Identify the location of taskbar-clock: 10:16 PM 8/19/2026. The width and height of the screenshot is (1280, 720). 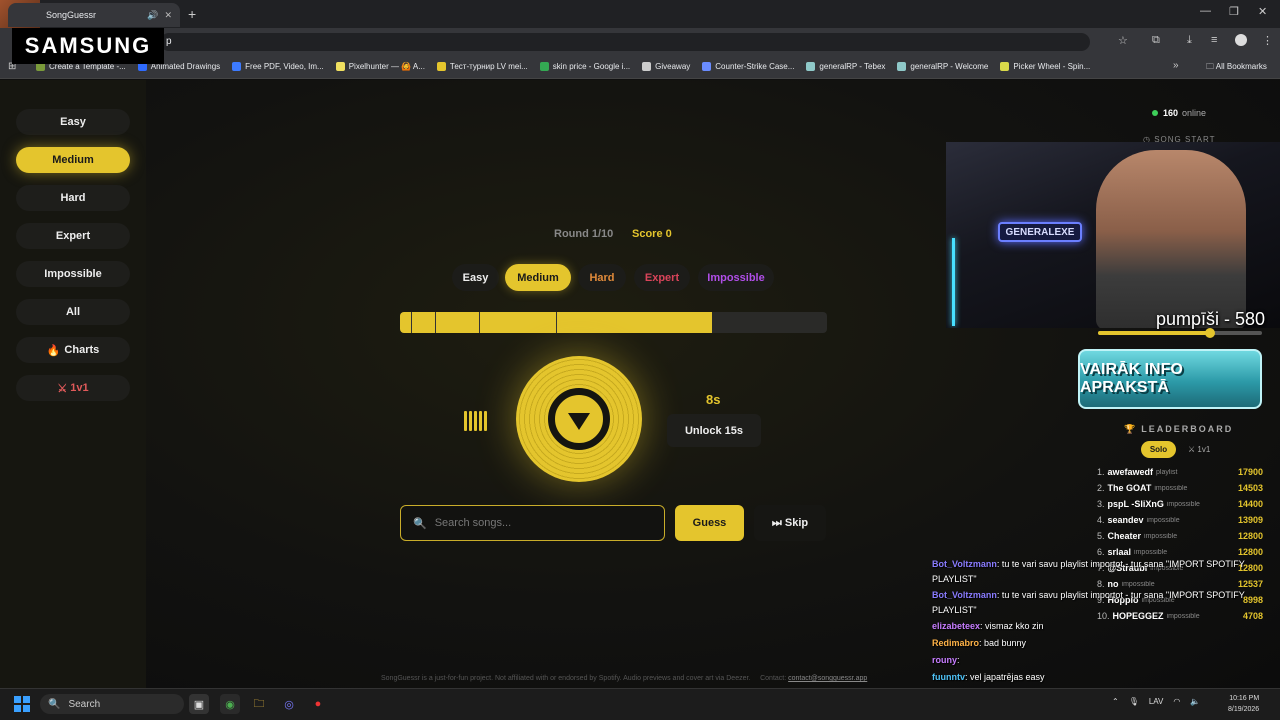
(1243, 704).